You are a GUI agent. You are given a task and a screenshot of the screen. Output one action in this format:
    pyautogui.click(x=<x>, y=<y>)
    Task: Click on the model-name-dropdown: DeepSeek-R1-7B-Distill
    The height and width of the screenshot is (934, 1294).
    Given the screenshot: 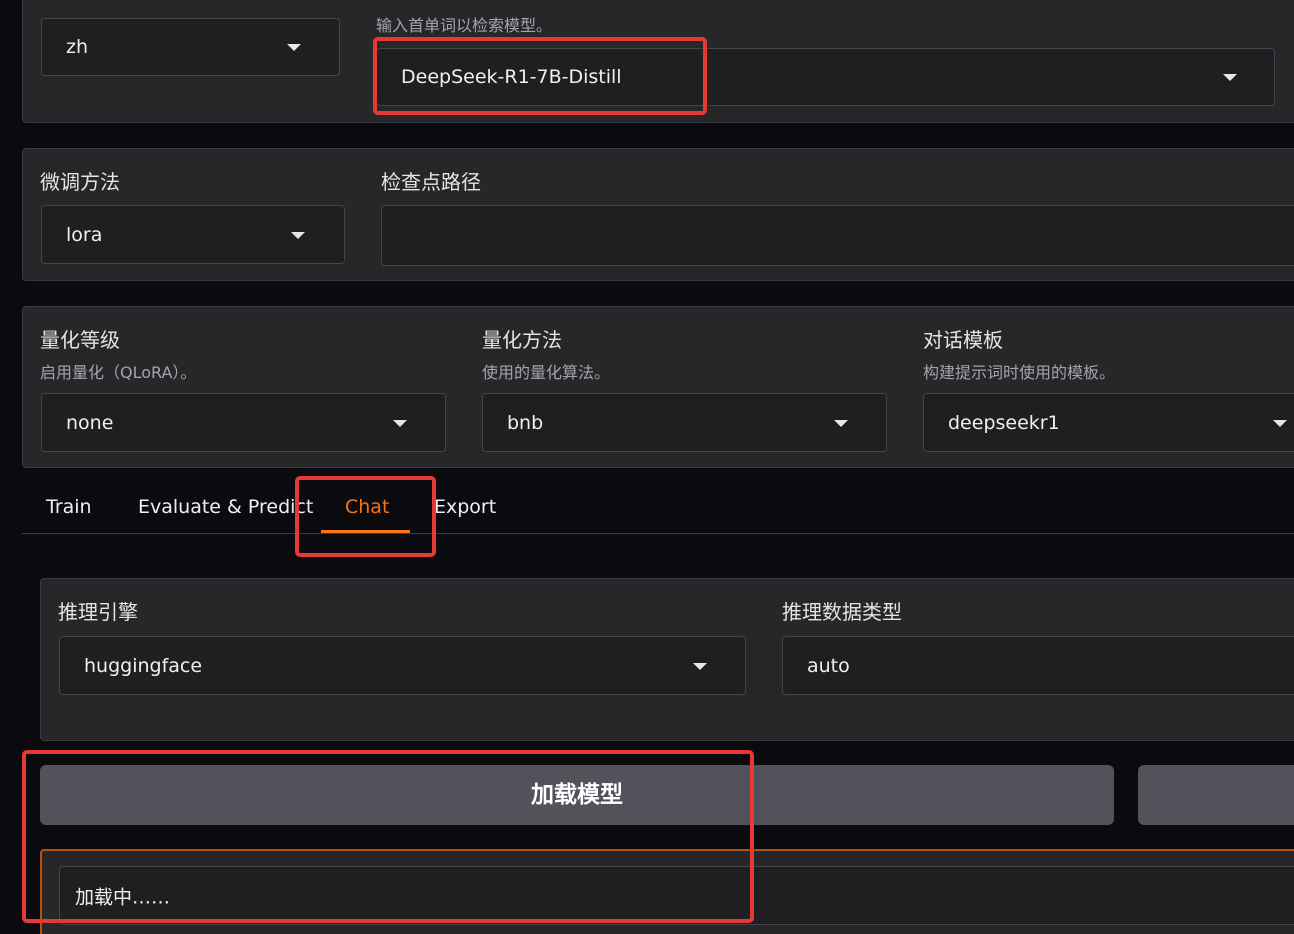 What is the action you would take?
    pyautogui.click(x=825, y=77)
    